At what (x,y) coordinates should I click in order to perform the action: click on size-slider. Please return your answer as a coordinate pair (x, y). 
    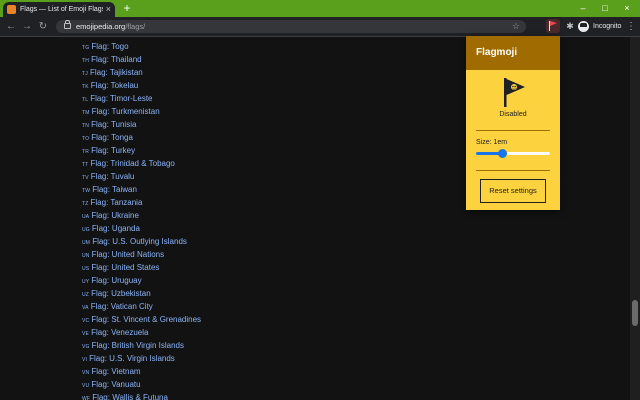
    Looking at the image, I should click on (513, 153).